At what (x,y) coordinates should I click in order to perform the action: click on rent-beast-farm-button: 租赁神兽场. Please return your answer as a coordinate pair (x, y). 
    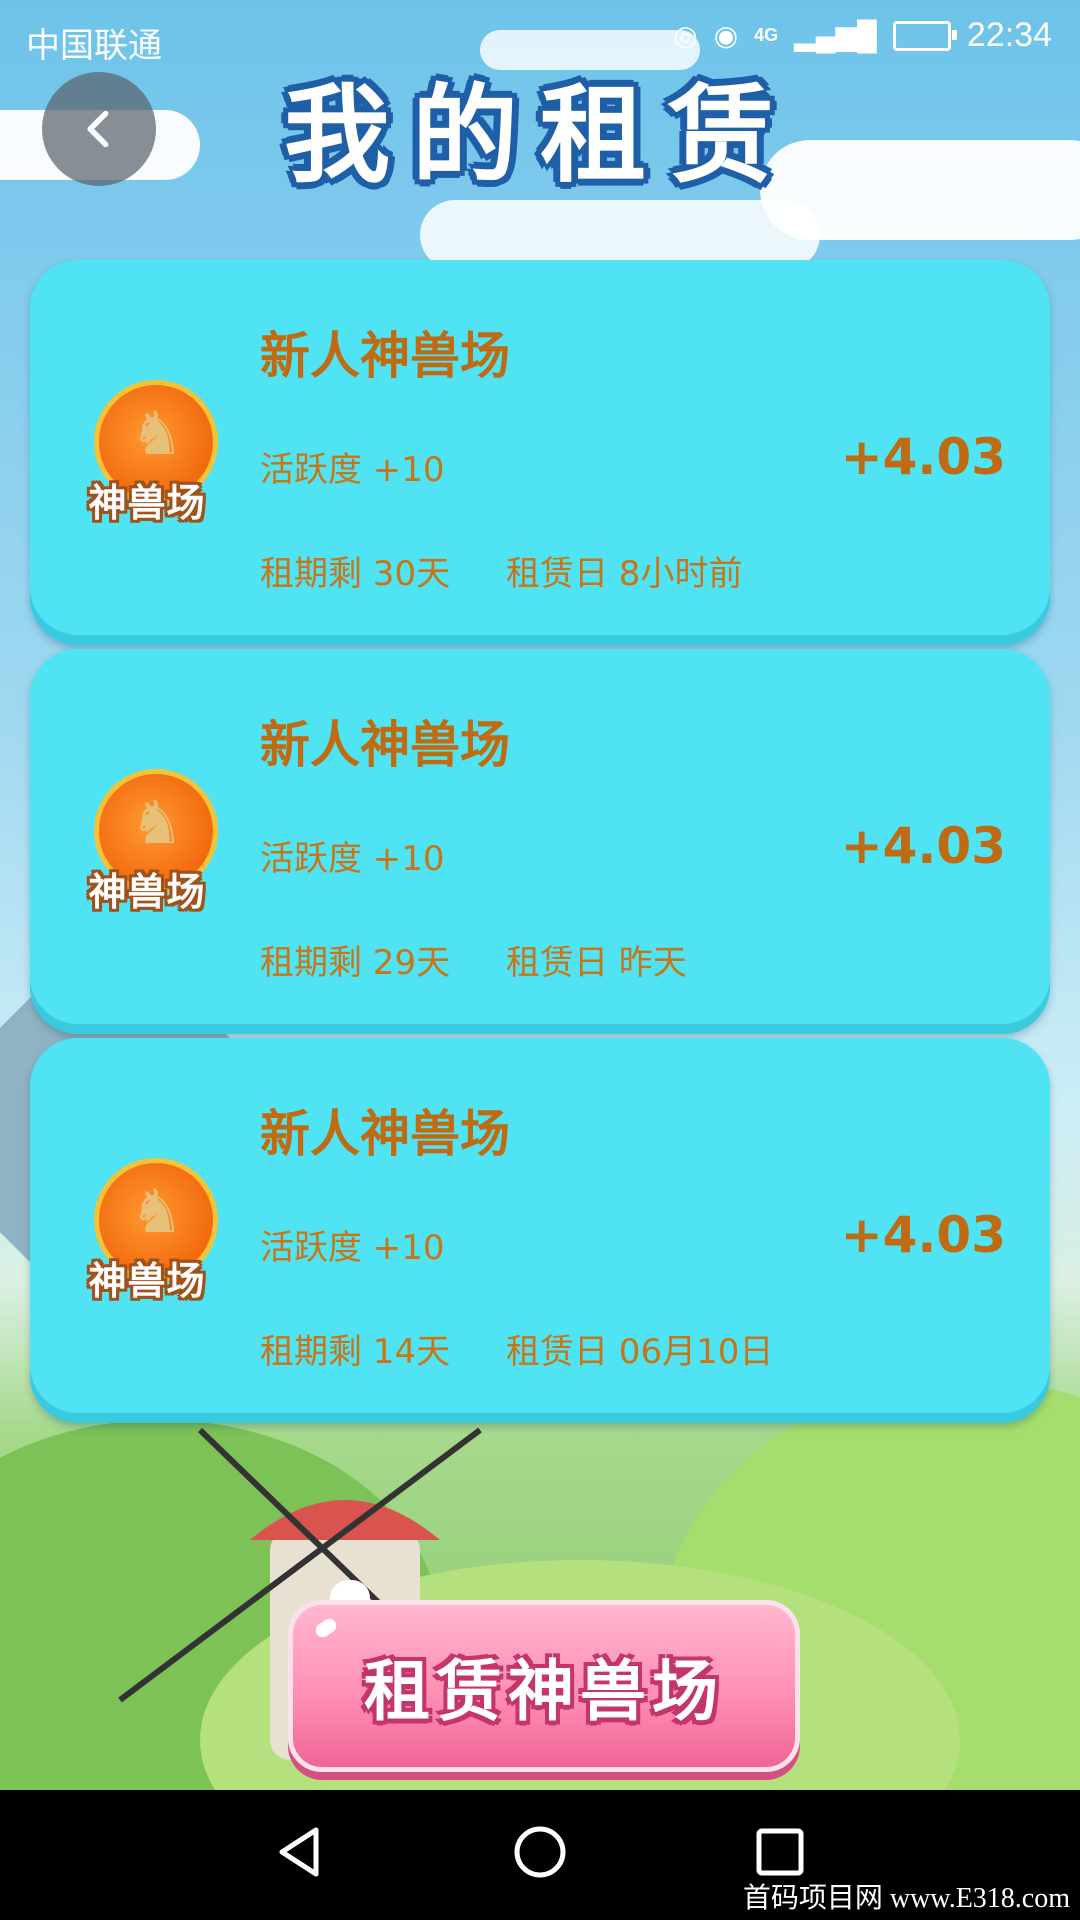
    Looking at the image, I should click on (544, 1686).